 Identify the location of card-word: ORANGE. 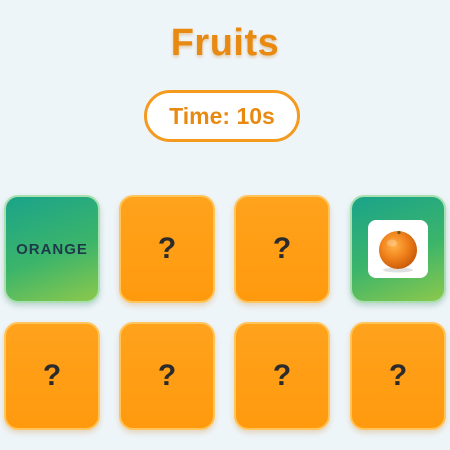
(52, 249).